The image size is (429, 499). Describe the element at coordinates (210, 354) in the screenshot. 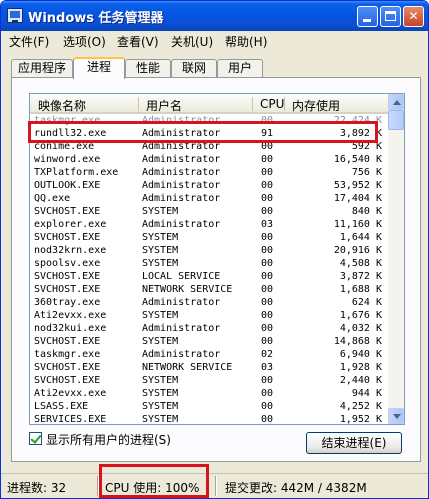

I see `process-row: taskmgr.exe Administrator 02 6,940 K` at that location.